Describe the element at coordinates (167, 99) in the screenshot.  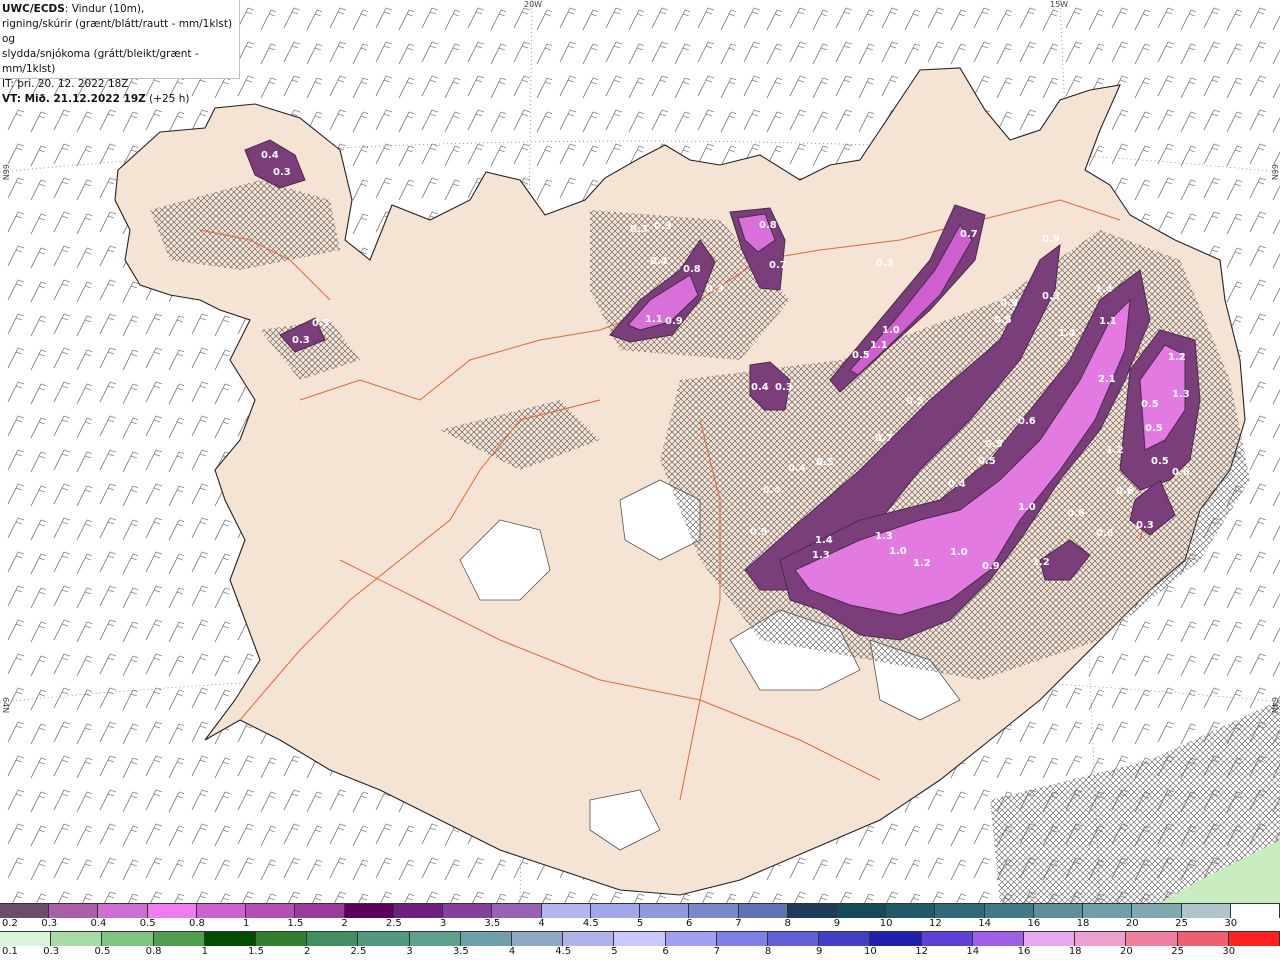
I see `info-lead-time: (+25 h)` at that location.